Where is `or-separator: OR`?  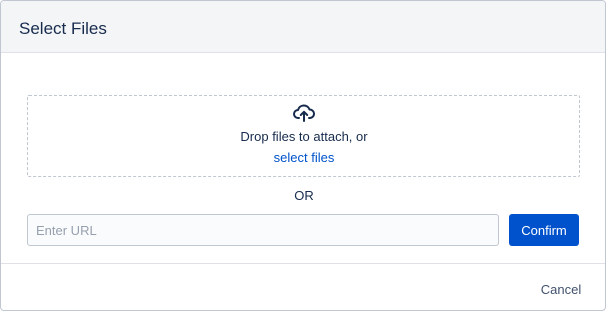
or-separator: OR is located at coordinates (304, 195).